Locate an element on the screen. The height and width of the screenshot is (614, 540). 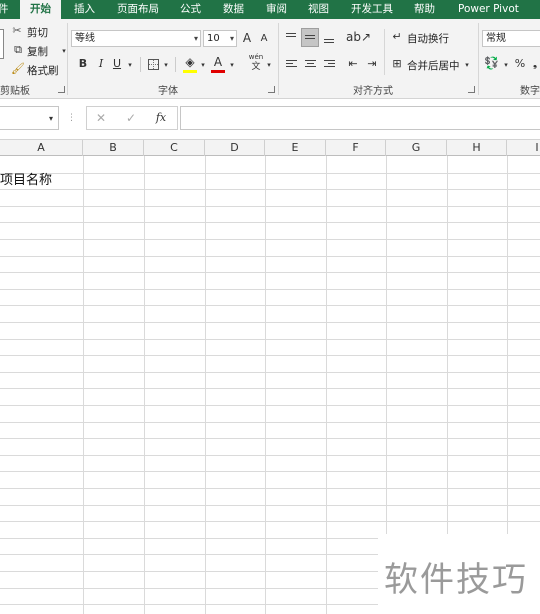
cut-label: 剪切 is located at coordinates (37, 33).